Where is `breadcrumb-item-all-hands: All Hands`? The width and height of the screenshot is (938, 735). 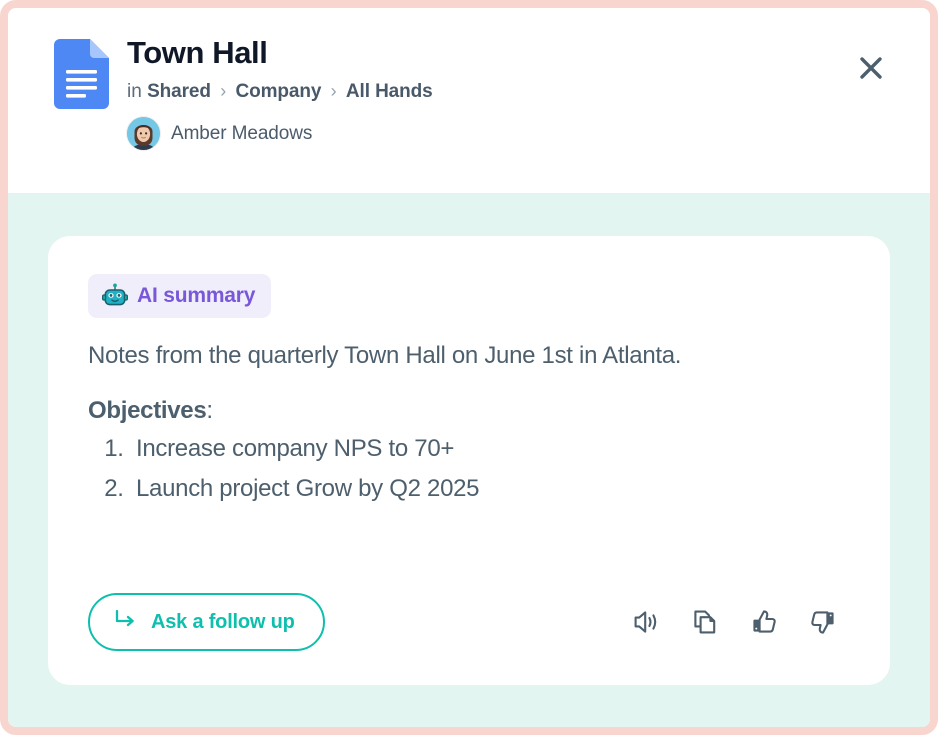
breadcrumb-item-all-hands: All Hands is located at coordinates (389, 91).